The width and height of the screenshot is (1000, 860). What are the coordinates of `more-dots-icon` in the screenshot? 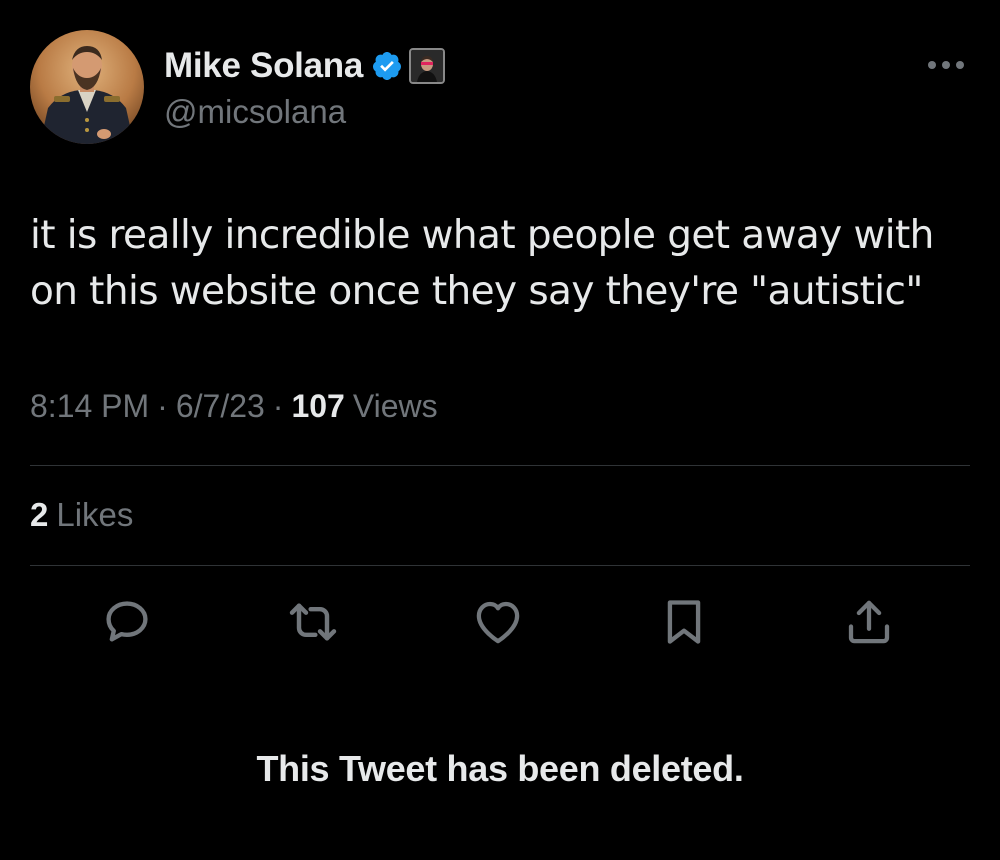 It's located at (946, 65).